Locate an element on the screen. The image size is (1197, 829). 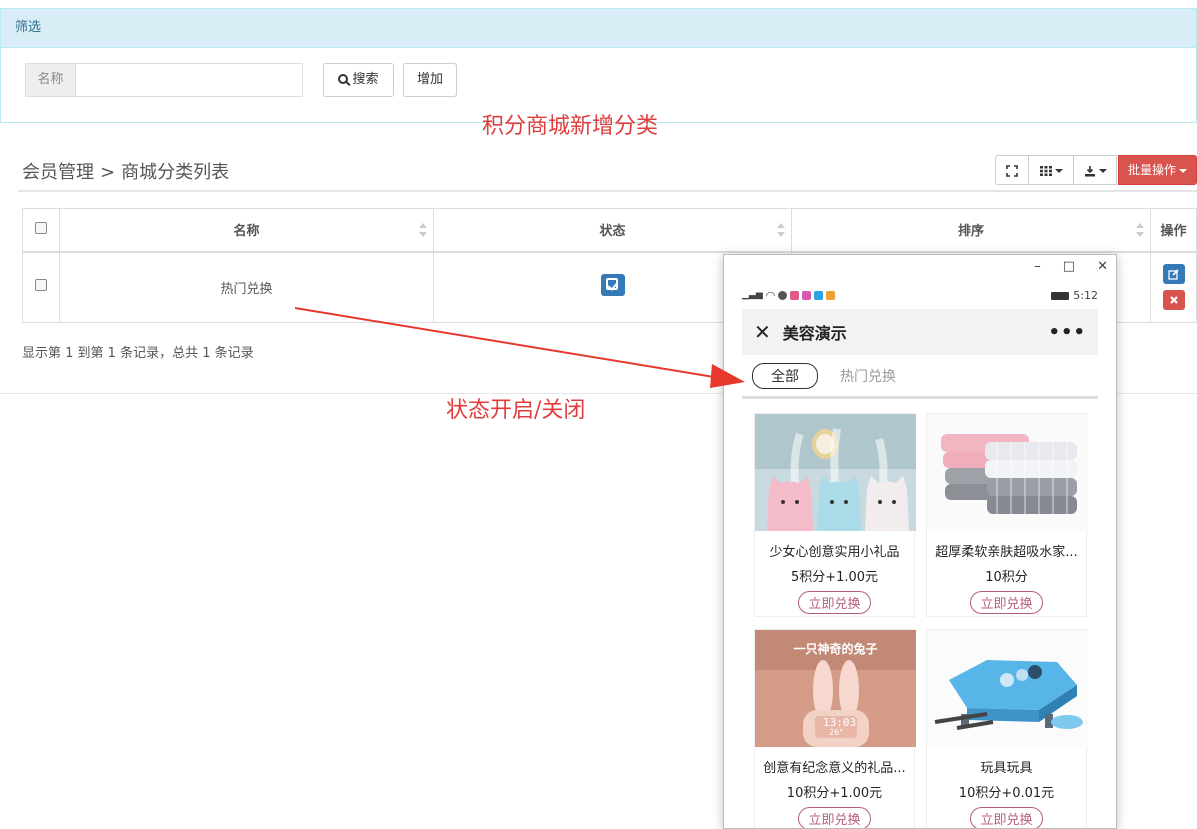
select-all-checkbox is located at coordinates (41, 227).